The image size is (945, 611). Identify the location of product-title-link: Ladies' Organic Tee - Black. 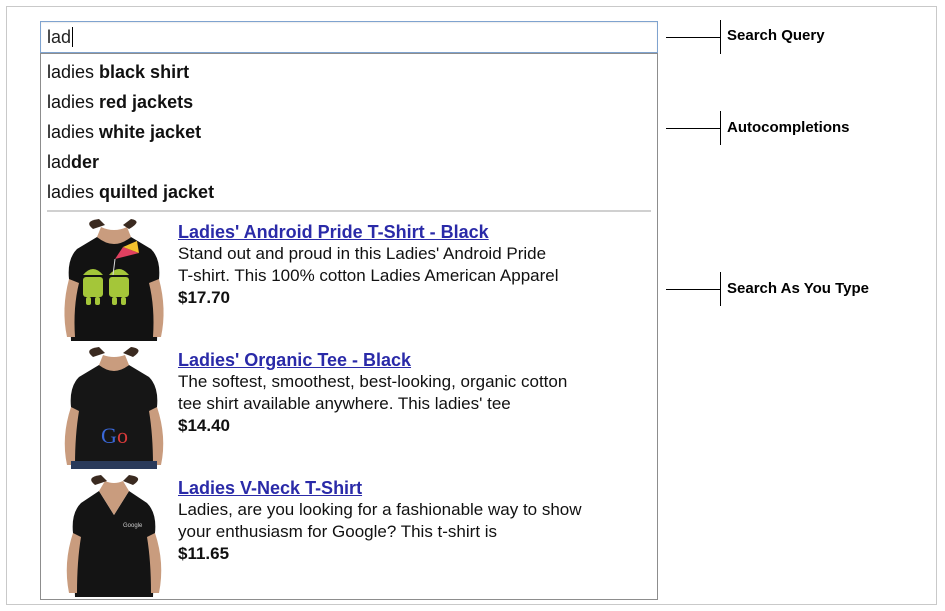
(415, 360).